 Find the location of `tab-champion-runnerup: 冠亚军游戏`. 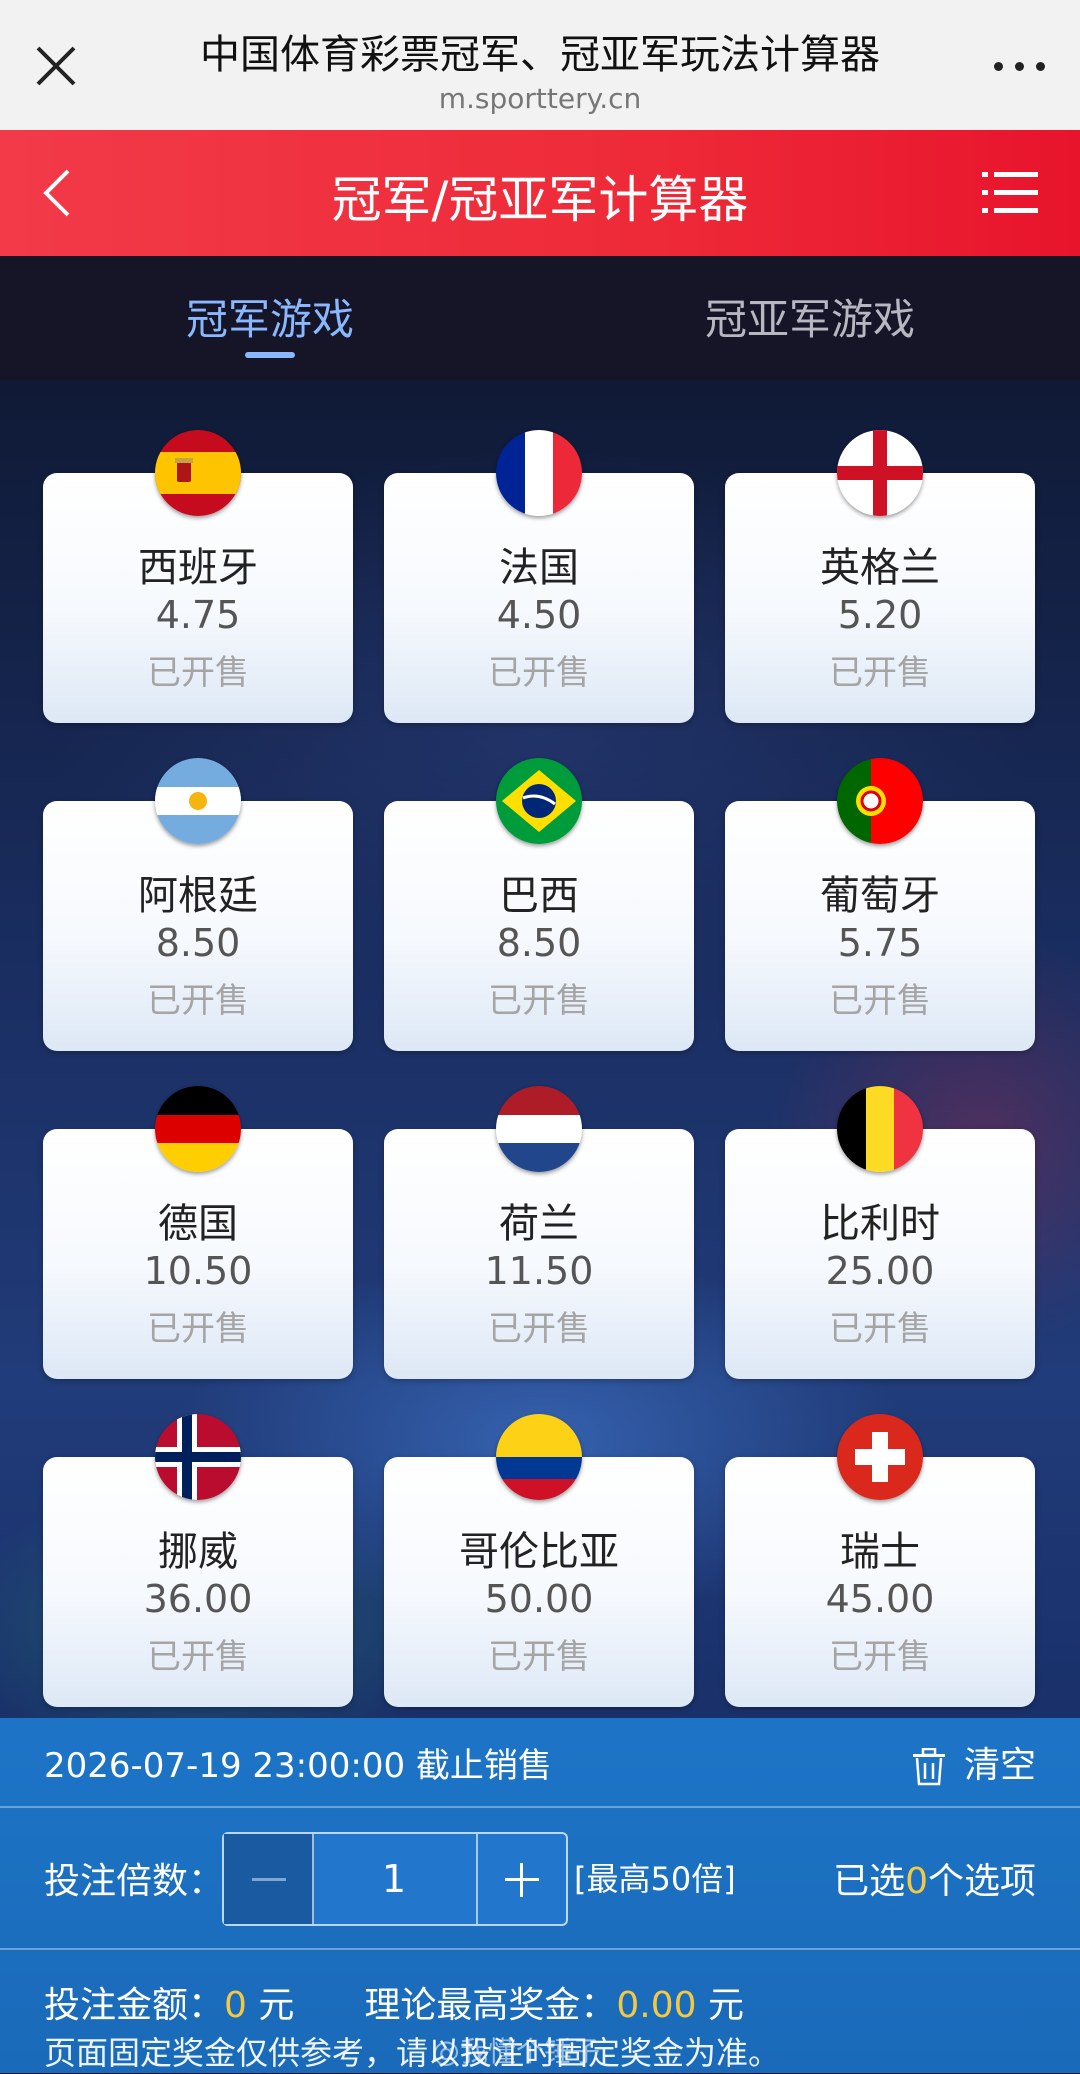

tab-champion-runnerup: 冠亚军游戏 is located at coordinates (810, 316).